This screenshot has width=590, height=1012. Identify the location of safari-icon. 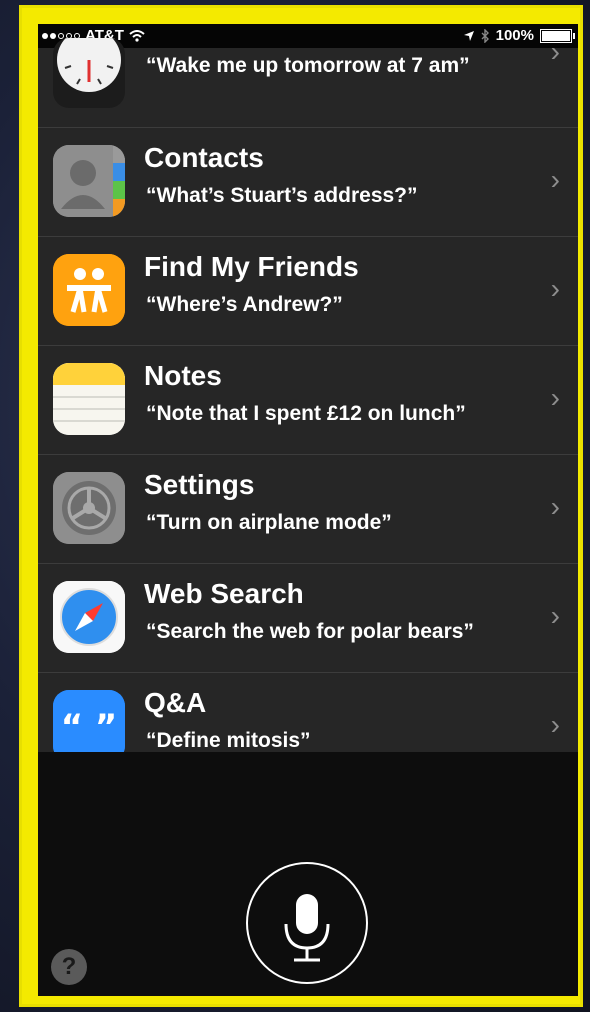
(89, 617).